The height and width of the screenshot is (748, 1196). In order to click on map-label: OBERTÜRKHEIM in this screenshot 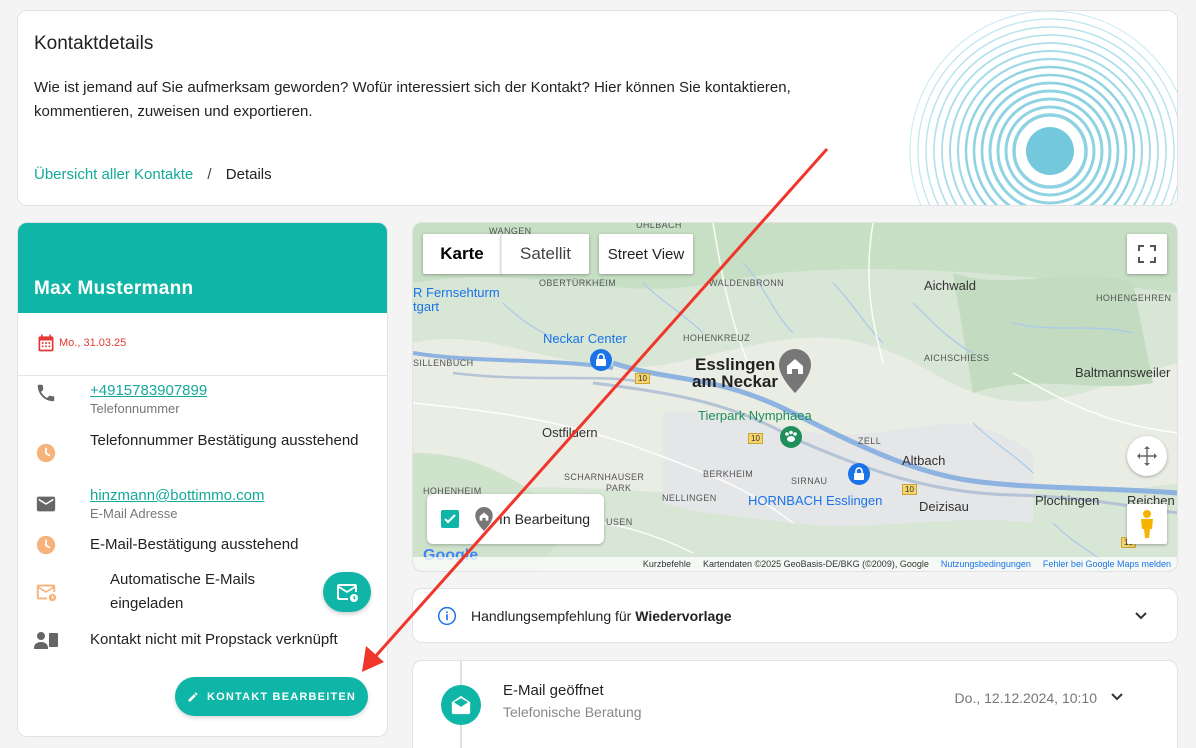, I will do `click(578, 283)`.